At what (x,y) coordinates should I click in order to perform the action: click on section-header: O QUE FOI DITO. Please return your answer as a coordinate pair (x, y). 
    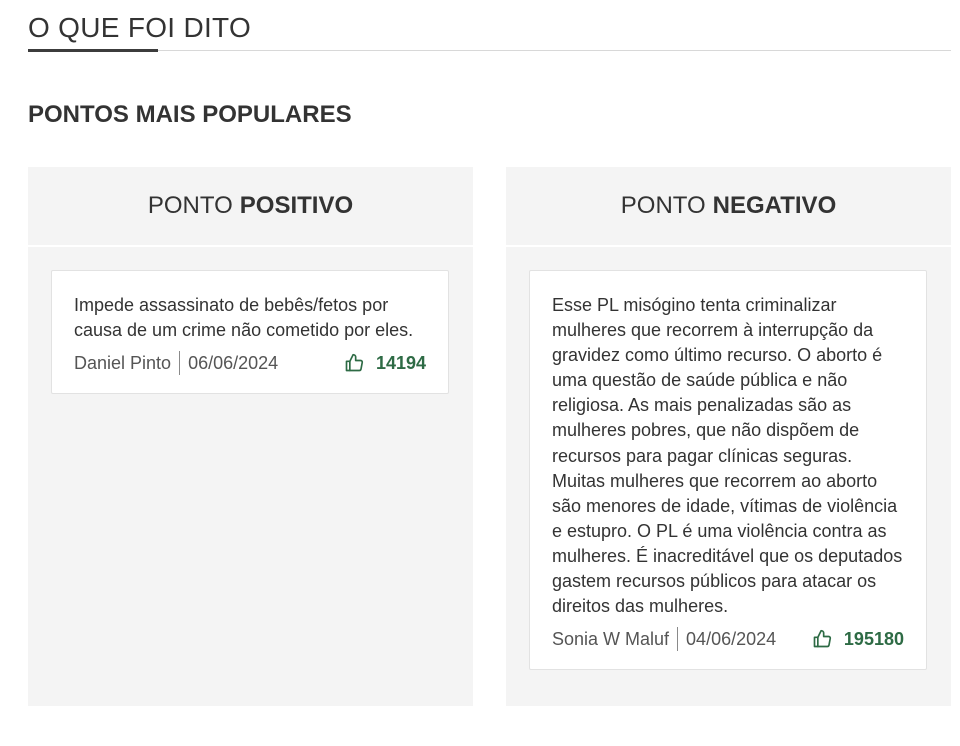
    Looking at the image, I should click on (489, 30).